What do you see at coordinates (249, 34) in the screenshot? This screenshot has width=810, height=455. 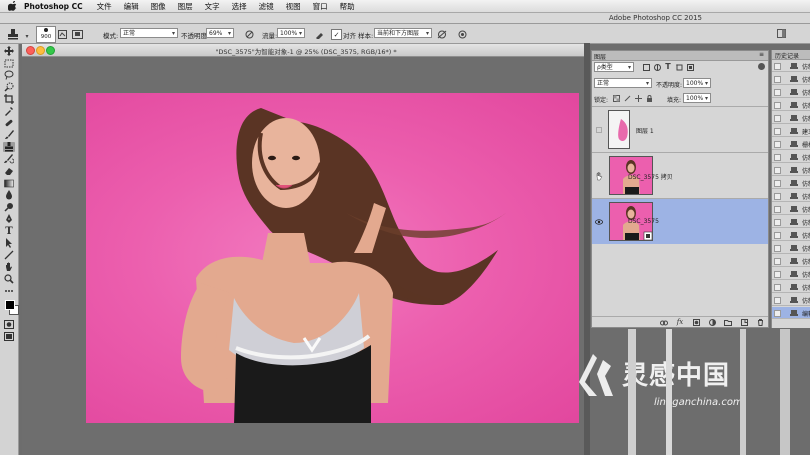 I see `pressure-opacity-icon` at bounding box center [249, 34].